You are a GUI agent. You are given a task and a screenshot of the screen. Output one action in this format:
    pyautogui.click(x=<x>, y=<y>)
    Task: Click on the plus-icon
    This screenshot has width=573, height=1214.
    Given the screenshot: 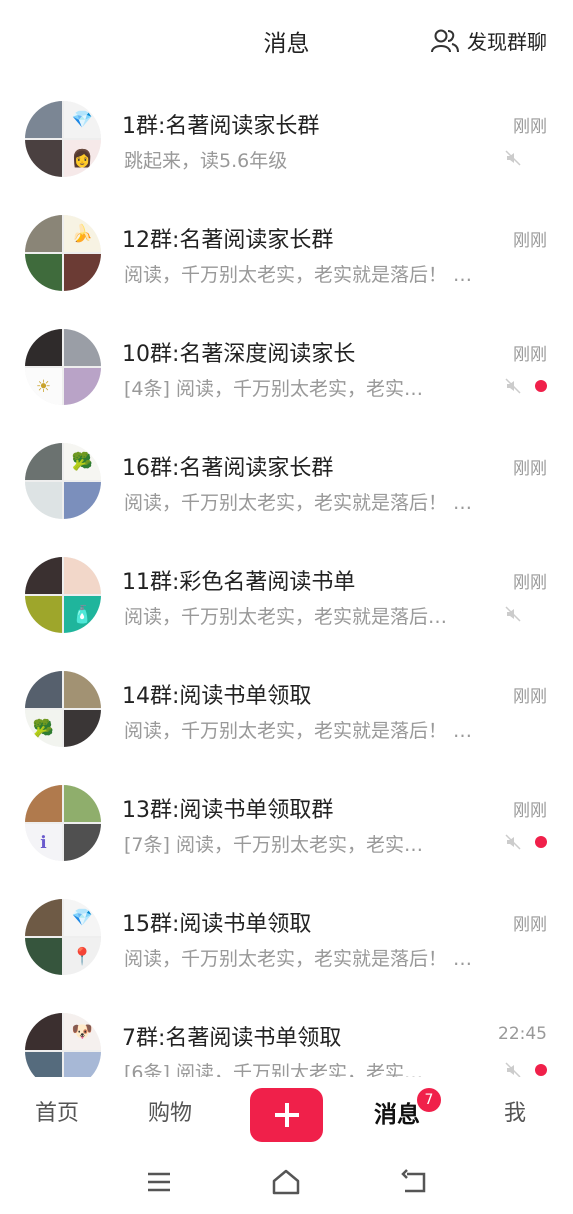 What is the action you would take?
    pyautogui.click(x=286, y=1115)
    